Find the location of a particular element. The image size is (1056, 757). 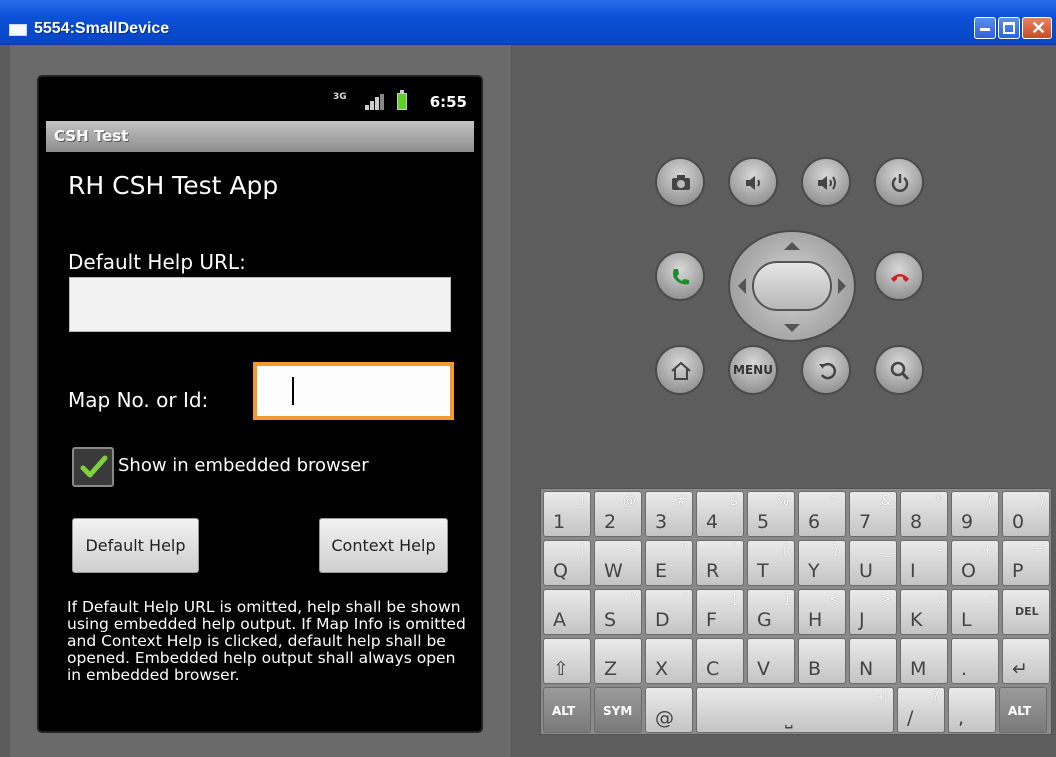

volume-up-button is located at coordinates (826, 182).